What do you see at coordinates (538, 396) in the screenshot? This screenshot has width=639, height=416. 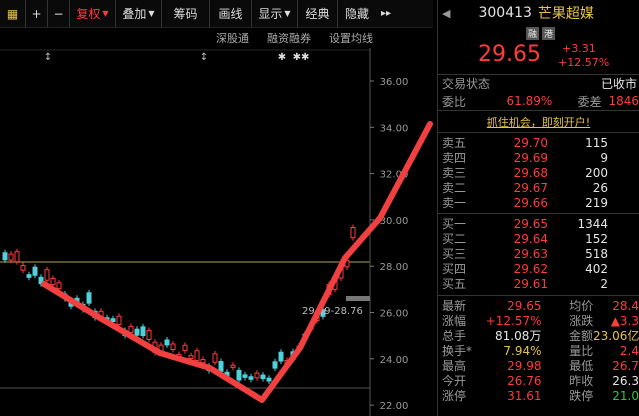 I see `stats-row: 涨停 31.61 跌停 21.0` at bounding box center [538, 396].